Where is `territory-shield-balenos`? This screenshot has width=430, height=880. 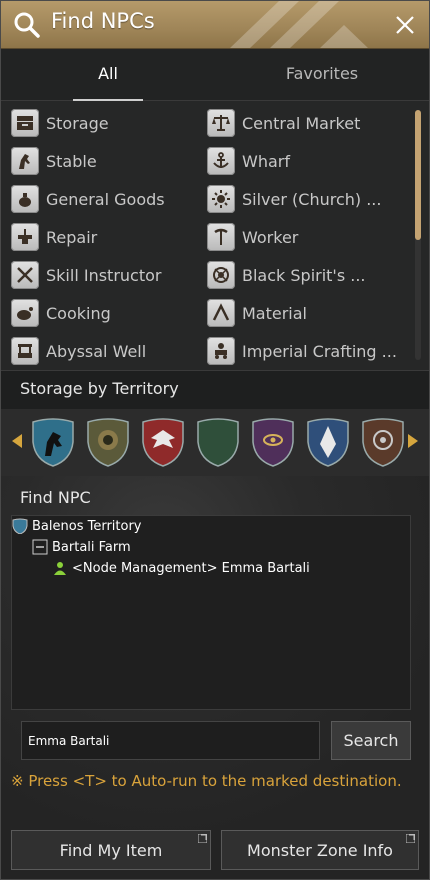
territory-shield-balenos is located at coordinates (53, 443).